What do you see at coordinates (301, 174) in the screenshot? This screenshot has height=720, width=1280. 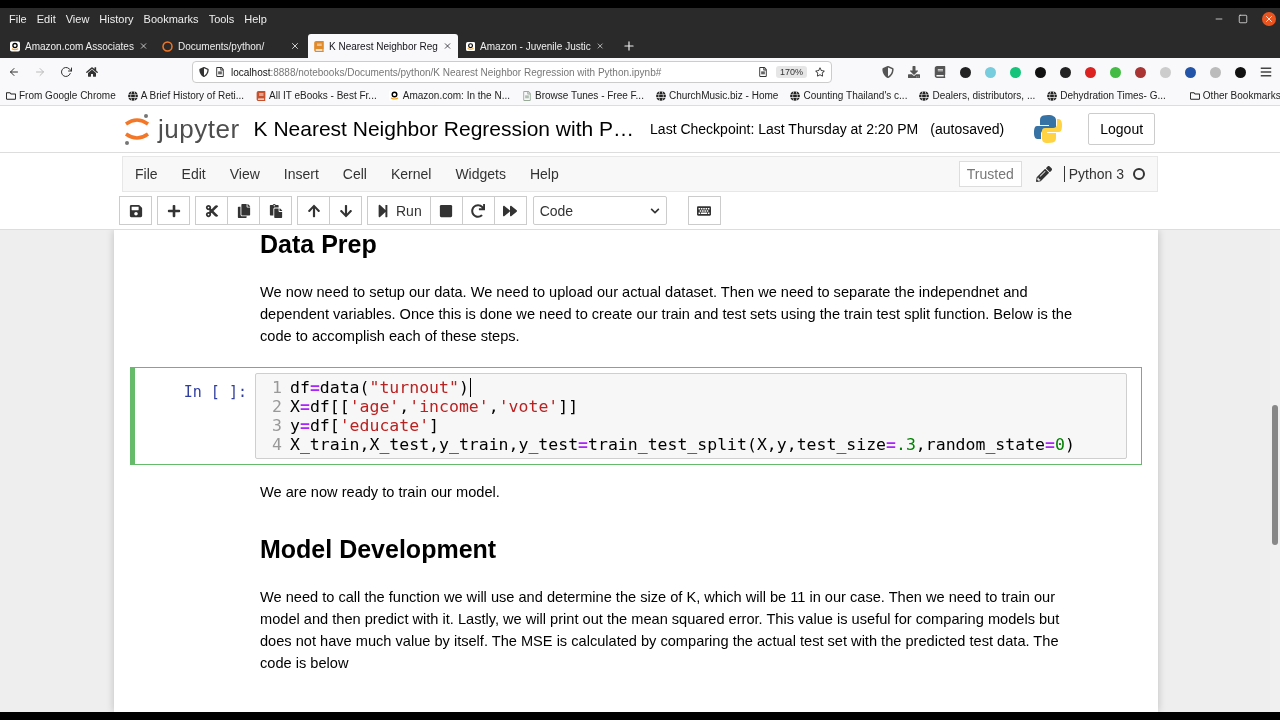 I see `menu-item: Insert` at bounding box center [301, 174].